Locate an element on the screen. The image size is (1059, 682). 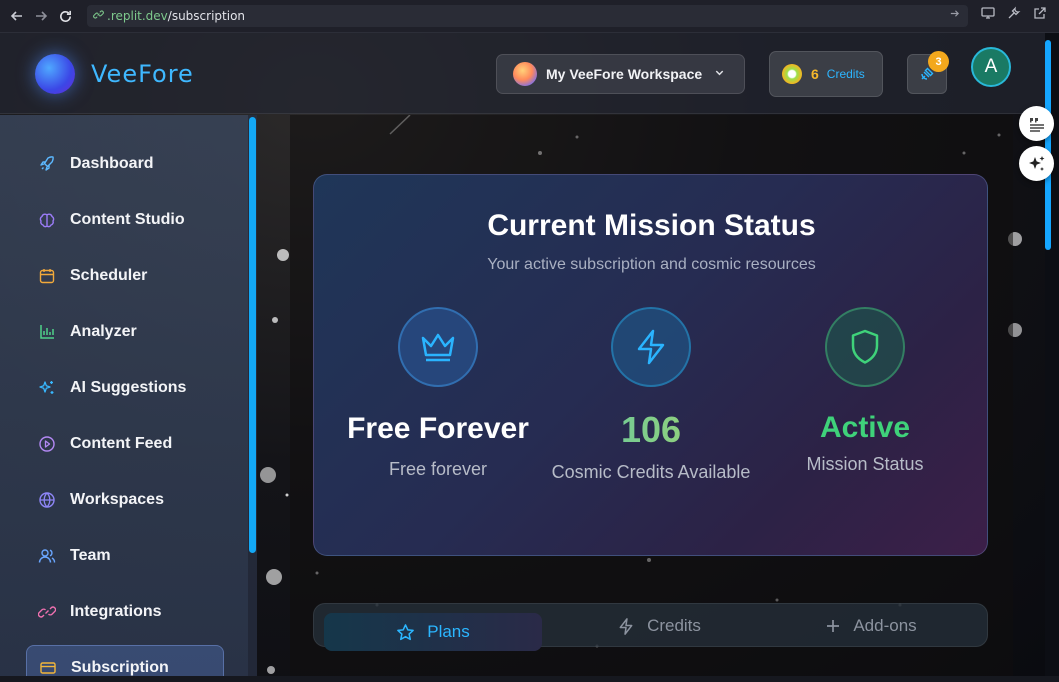
sidebar-item-label: AI Suggestions is located at coordinates (128, 387).